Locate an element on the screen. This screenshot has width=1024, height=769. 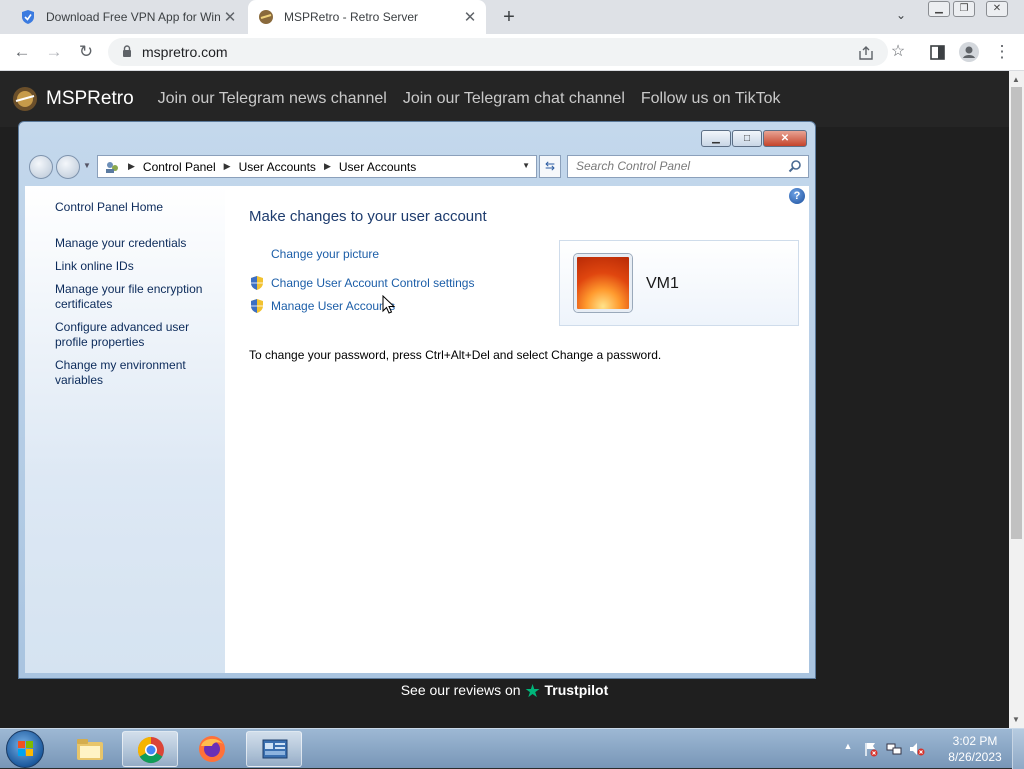
share-icon is located at coordinates (866, 53).